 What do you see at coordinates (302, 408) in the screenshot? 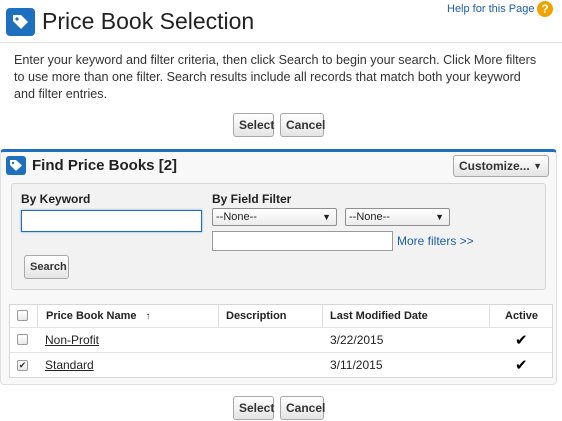
I see `cancel-button-bottom: Cancel` at bounding box center [302, 408].